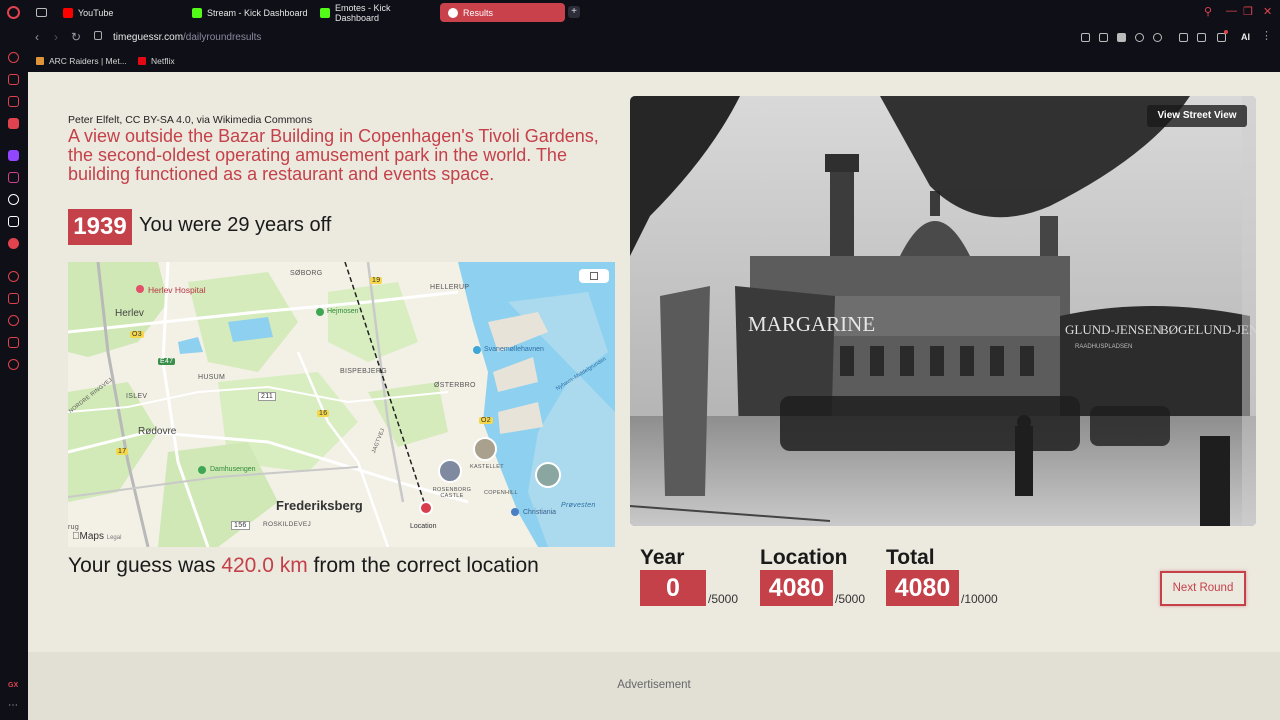 Image resolution: width=1280 pixels, height=720 pixels. What do you see at coordinates (1245, 37) in the screenshot?
I see `ai-button: AI` at bounding box center [1245, 37].